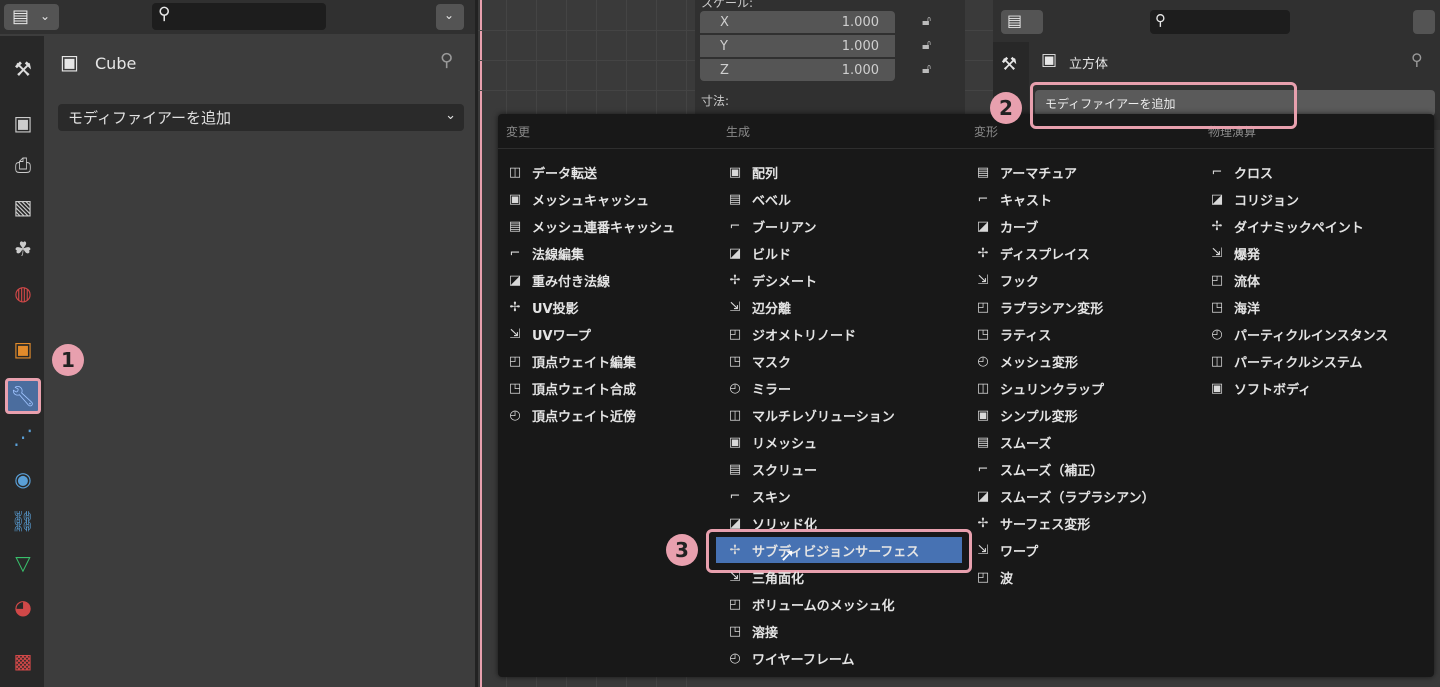 This screenshot has width=1440, height=687. Describe the element at coordinates (1013, 442) in the screenshot. I see `menu-item: ▤ スムーズ` at that location.